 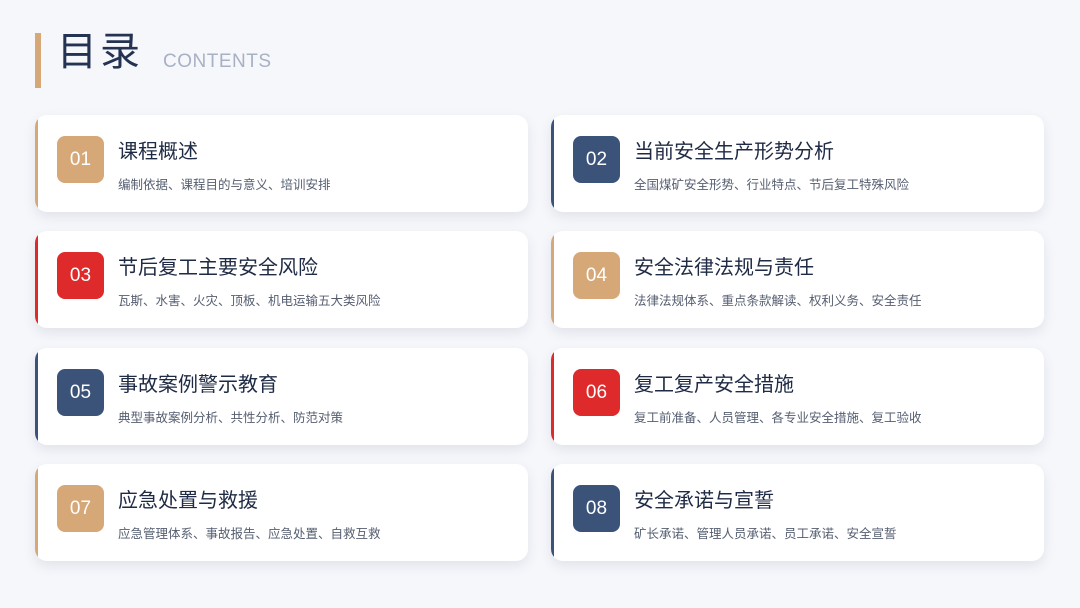 I want to click on item-number-badge: 05, so click(x=80, y=392).